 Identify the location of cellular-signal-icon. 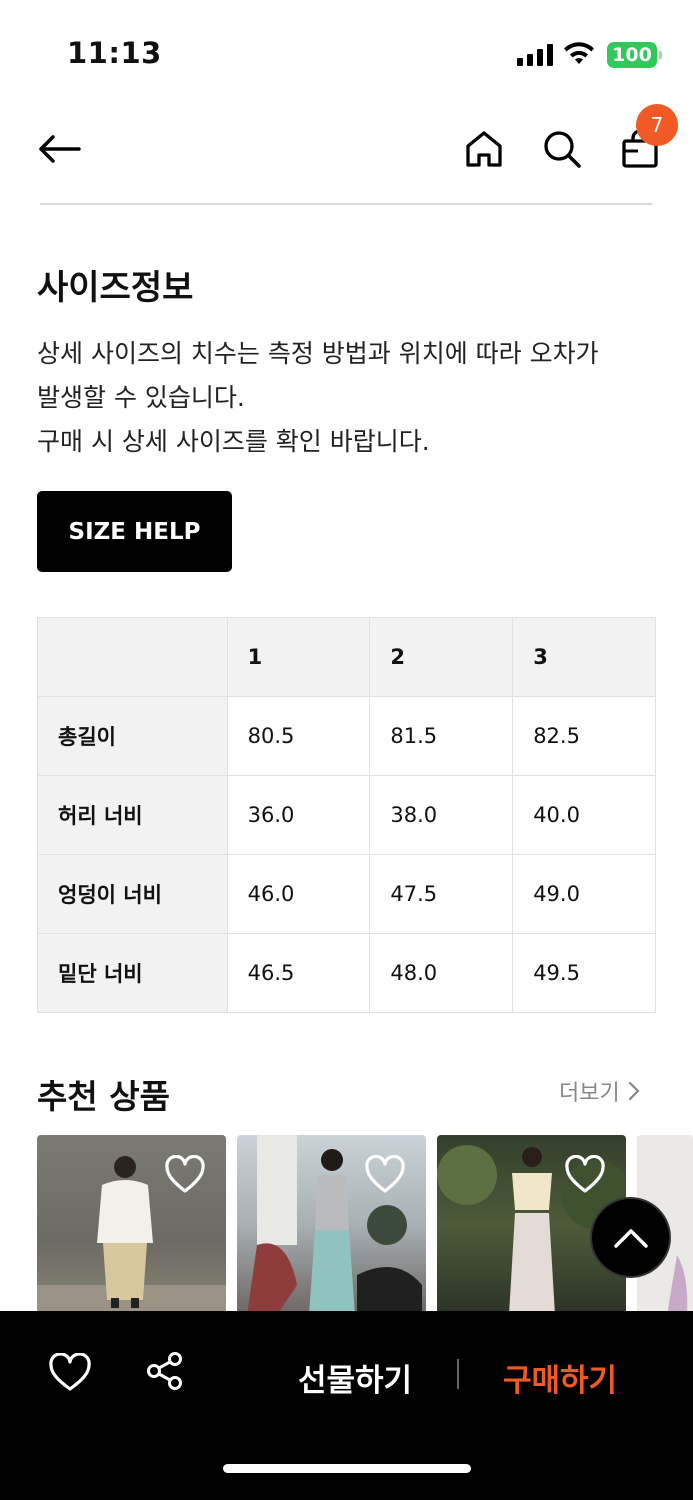
(535, 55).